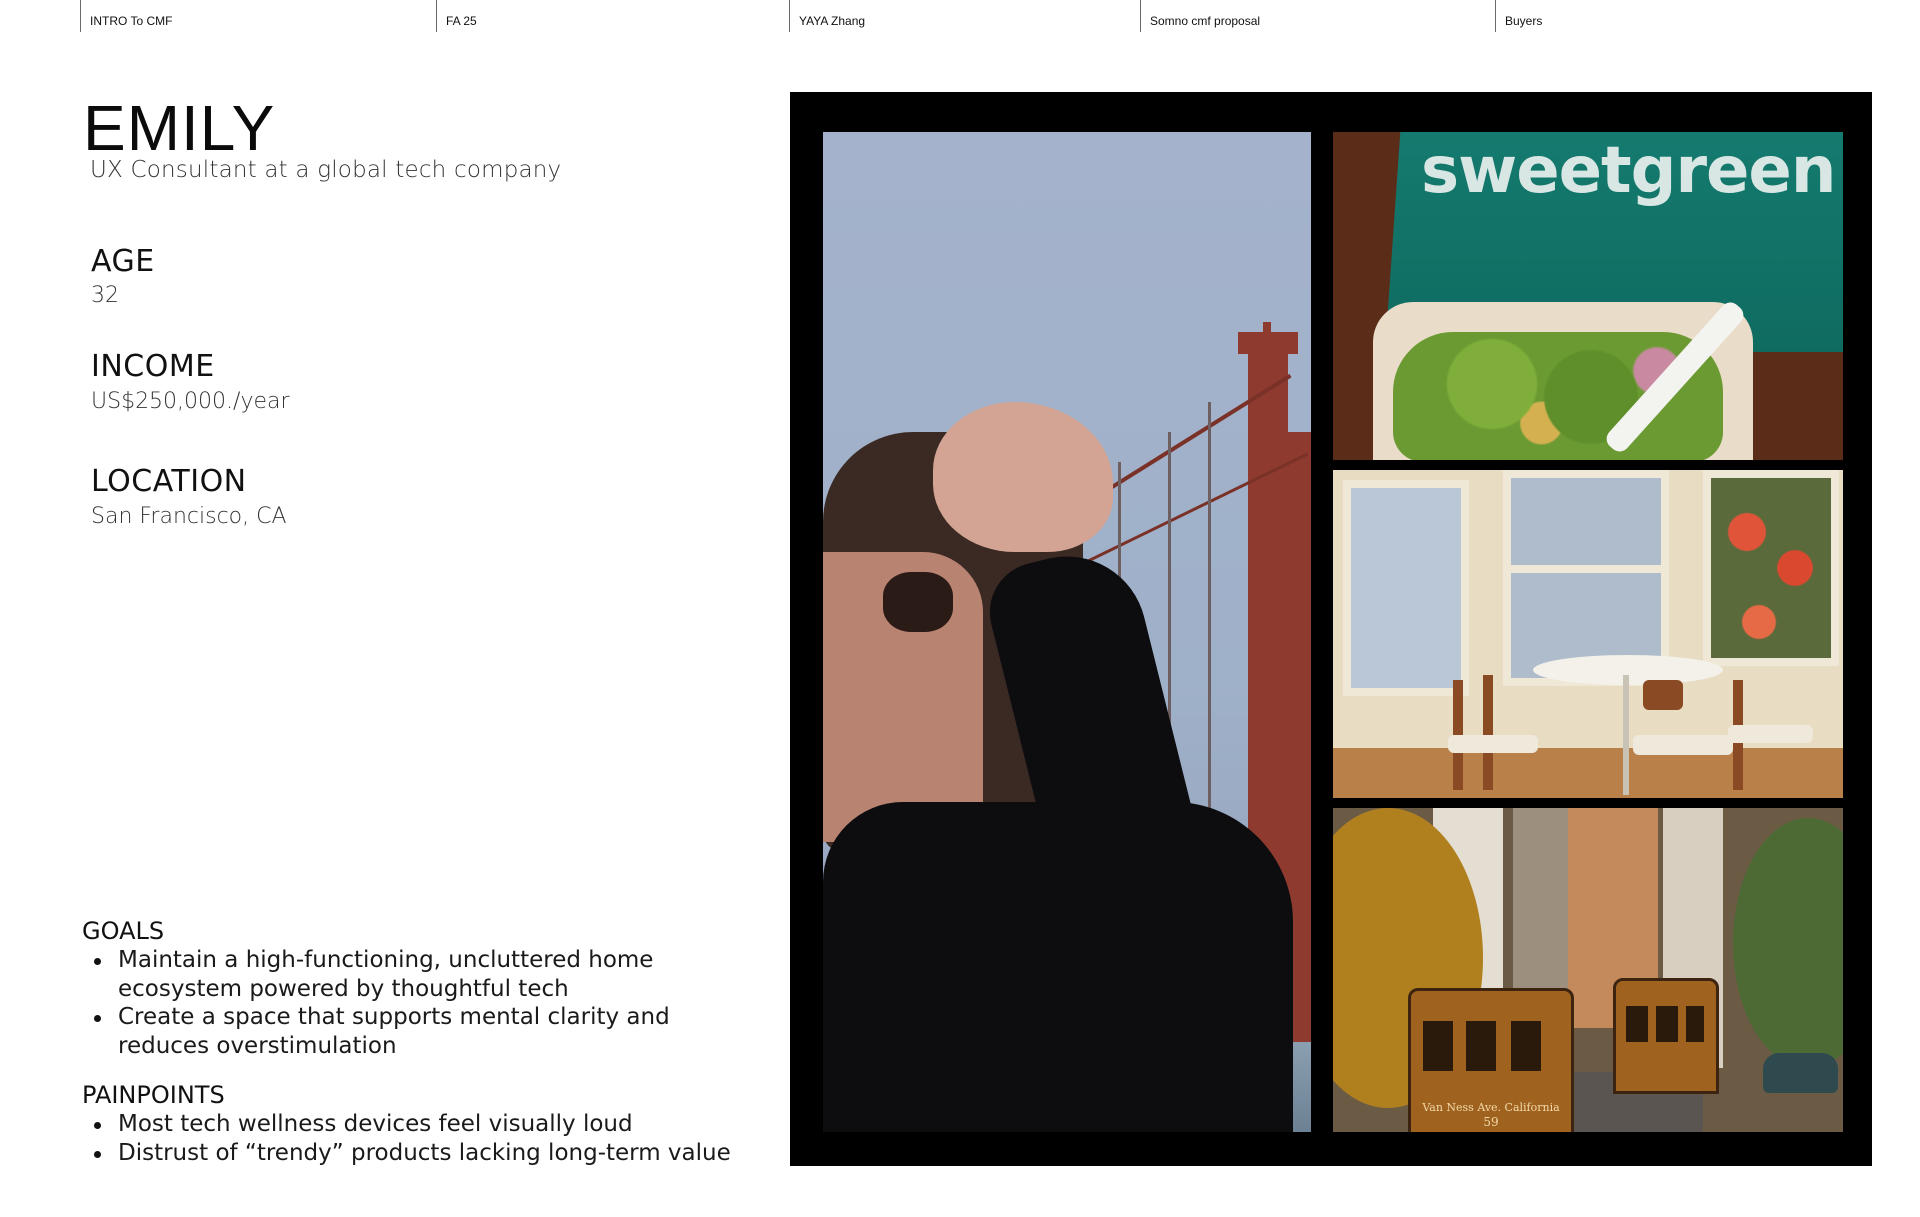  I want to click on dining-nook-photo, so click(1588, 634).